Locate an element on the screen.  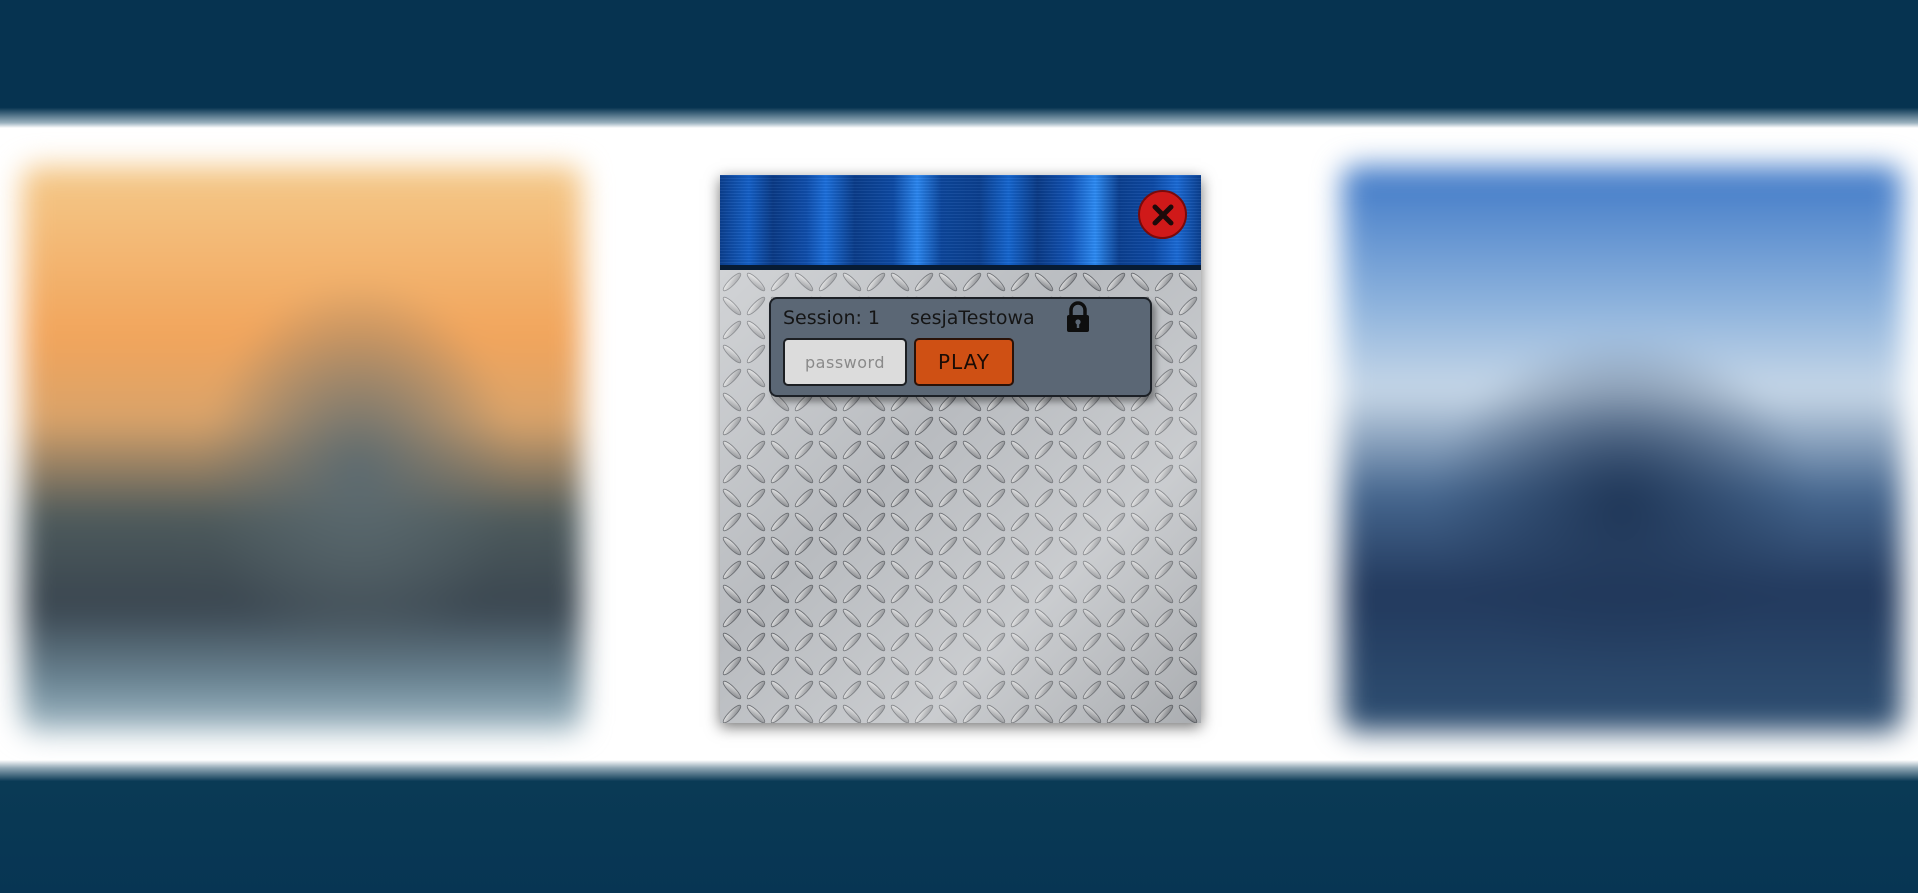
close-button is located at coordinates (1162, 214).